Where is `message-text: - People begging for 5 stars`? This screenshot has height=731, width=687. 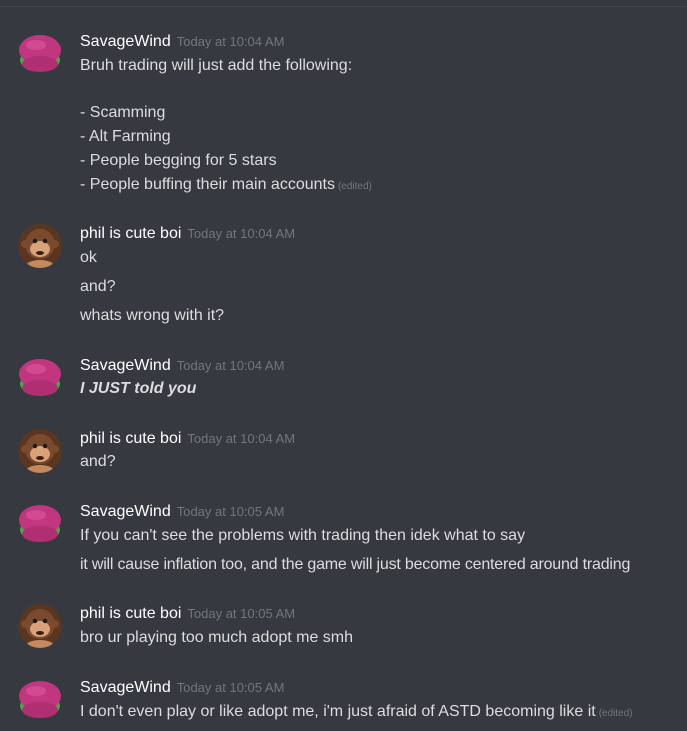
message-text: - People begging for 5 stars is located at coordinates (178, 160).